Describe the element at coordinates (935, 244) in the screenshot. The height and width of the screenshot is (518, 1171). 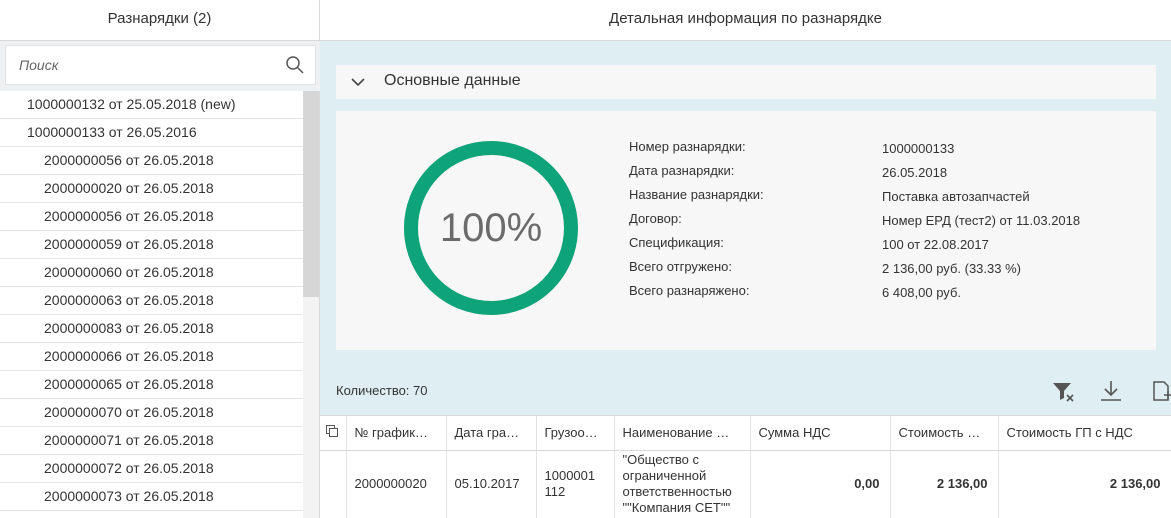
I see `detail-value: 100 от 22.08.2017` at that location.